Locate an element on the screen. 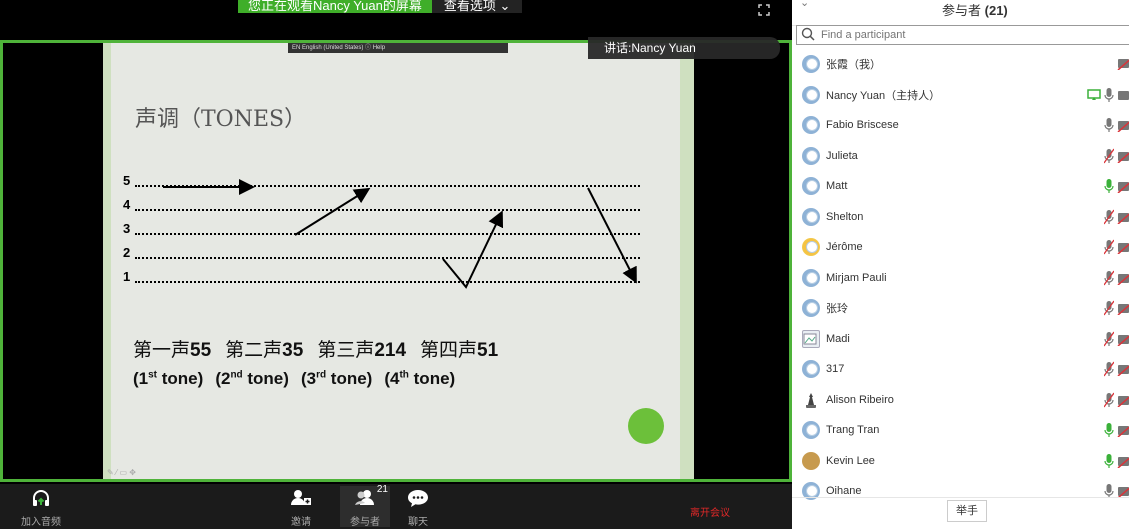  headphones-icon is located at coordinates (41, 499).